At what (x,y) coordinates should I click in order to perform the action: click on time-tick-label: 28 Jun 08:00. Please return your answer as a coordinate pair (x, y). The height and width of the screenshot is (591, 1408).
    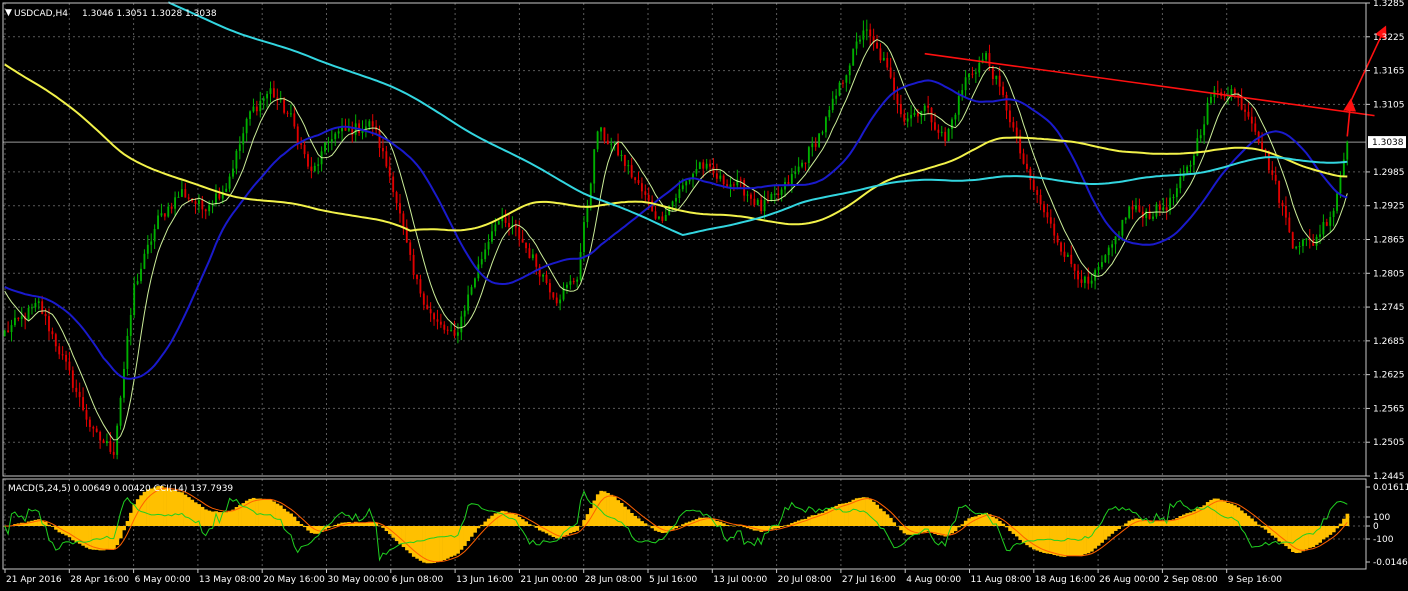
    Looking at the image, I should click on (613, 580).